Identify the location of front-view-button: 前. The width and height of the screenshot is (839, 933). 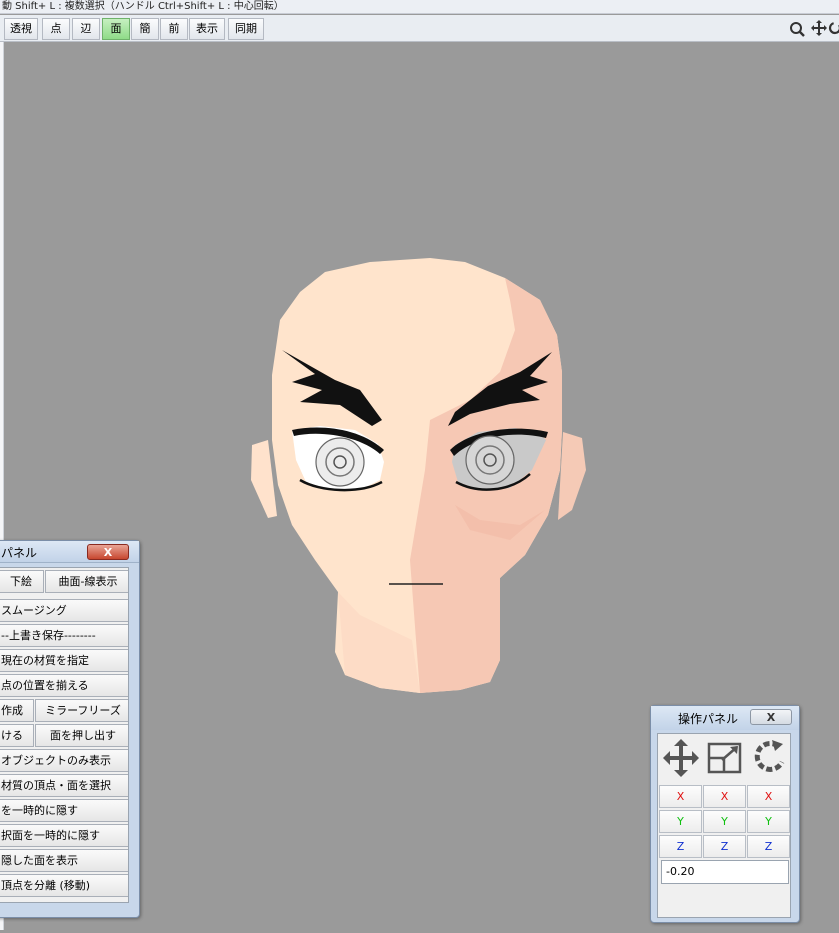
(174, 29).